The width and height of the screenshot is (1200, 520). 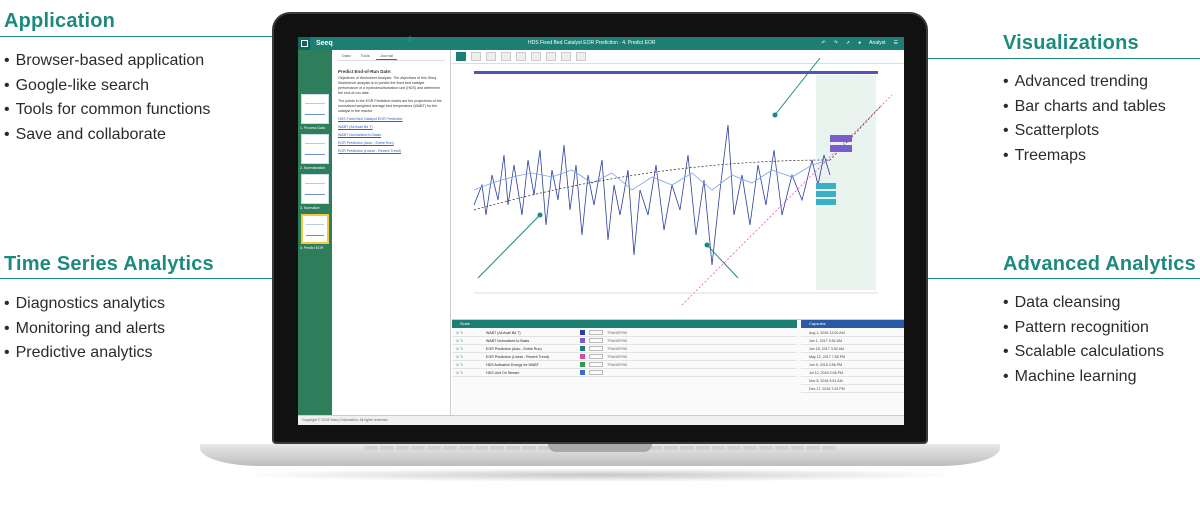 I want to click on tab-data: Data, so click(x=346, y=56).